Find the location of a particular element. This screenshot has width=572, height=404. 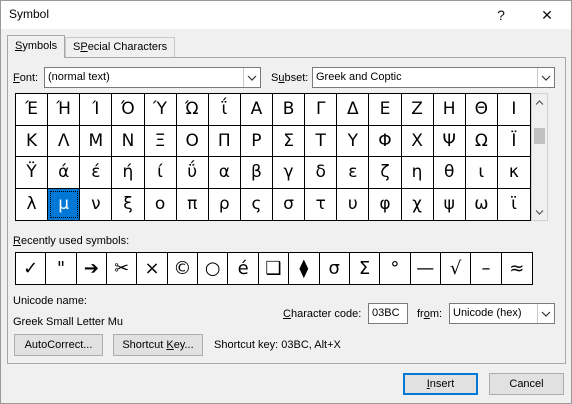

symbol-cell: Ζ is located at coordinates (417, 110).